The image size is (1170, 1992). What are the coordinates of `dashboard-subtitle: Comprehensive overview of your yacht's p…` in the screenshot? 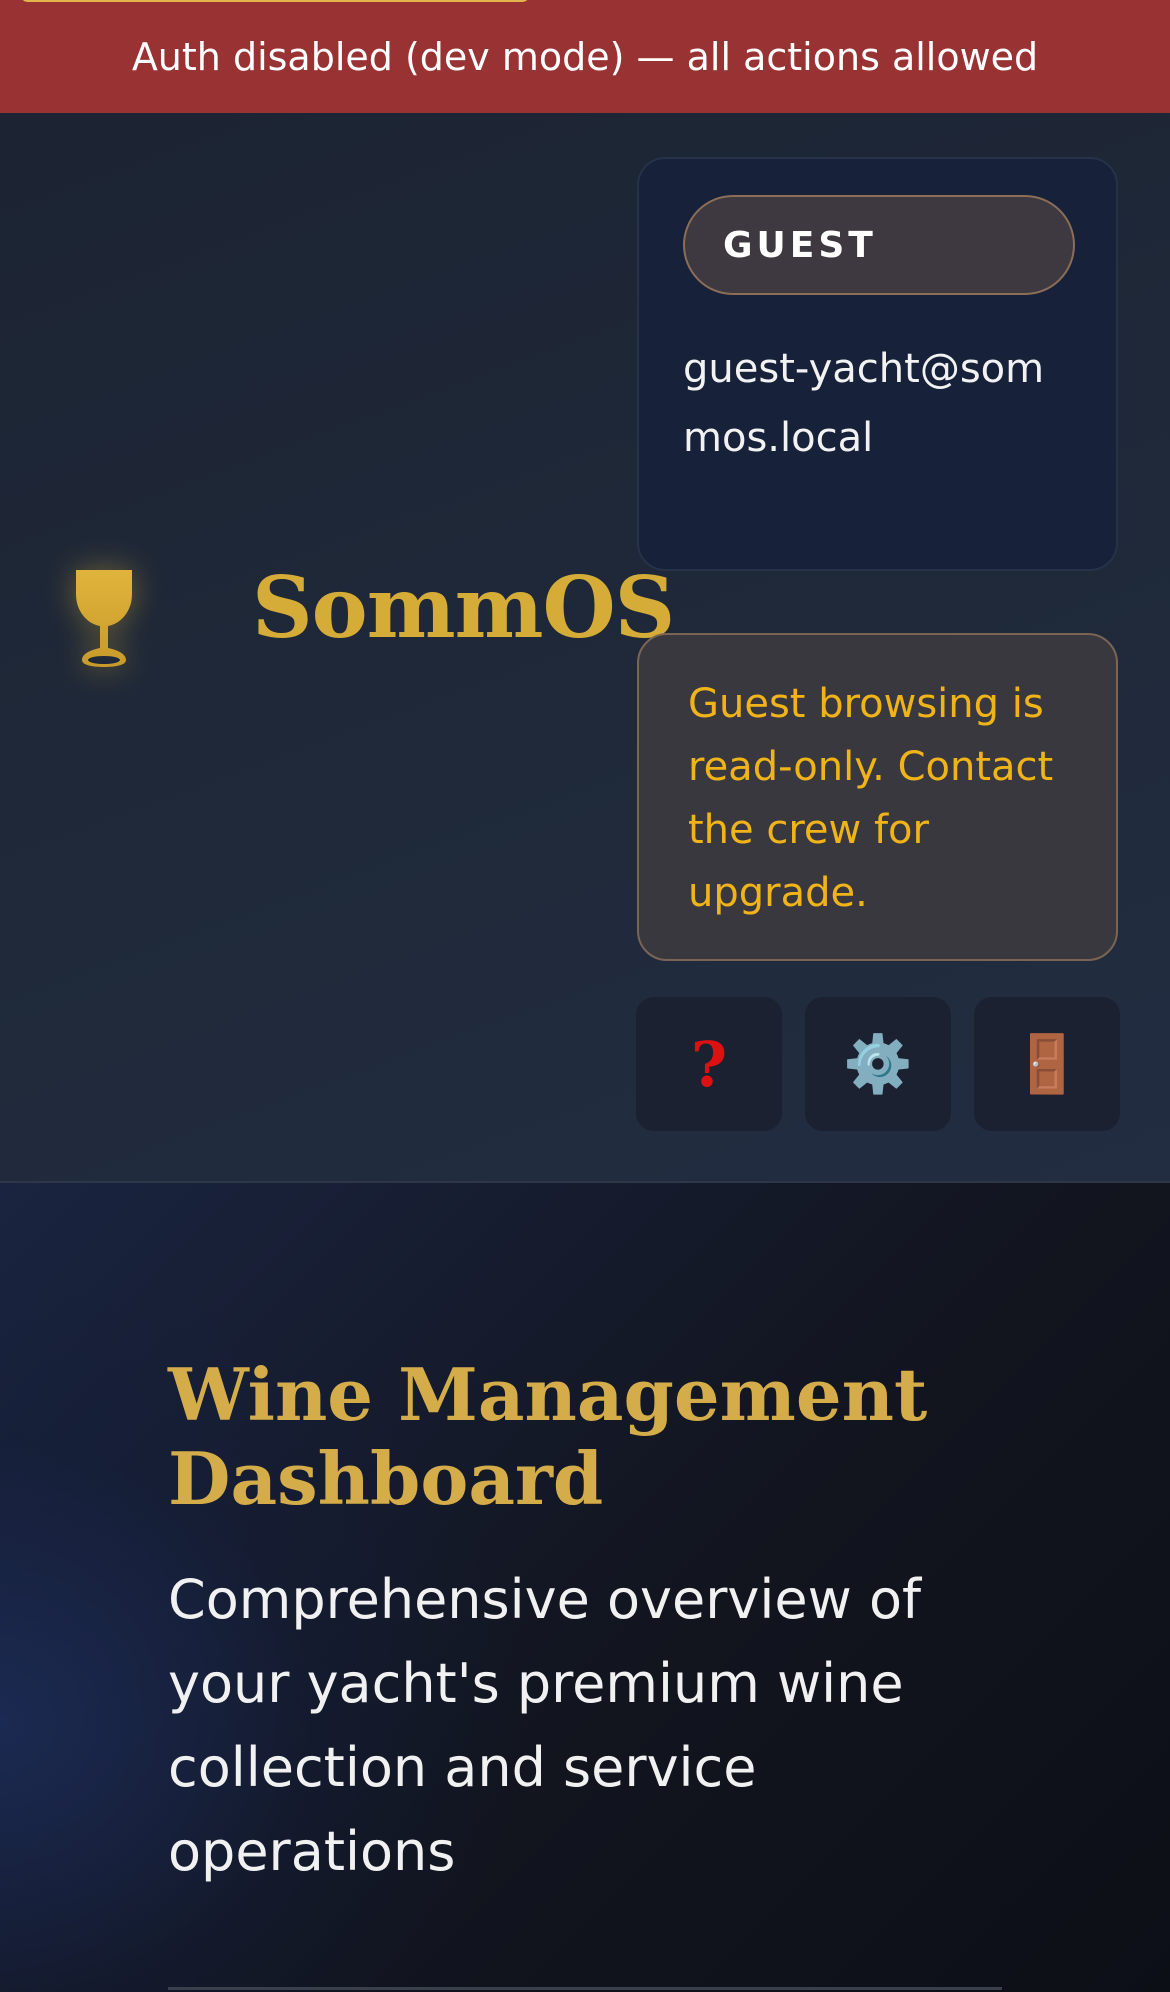 It's located at (544, 1725).